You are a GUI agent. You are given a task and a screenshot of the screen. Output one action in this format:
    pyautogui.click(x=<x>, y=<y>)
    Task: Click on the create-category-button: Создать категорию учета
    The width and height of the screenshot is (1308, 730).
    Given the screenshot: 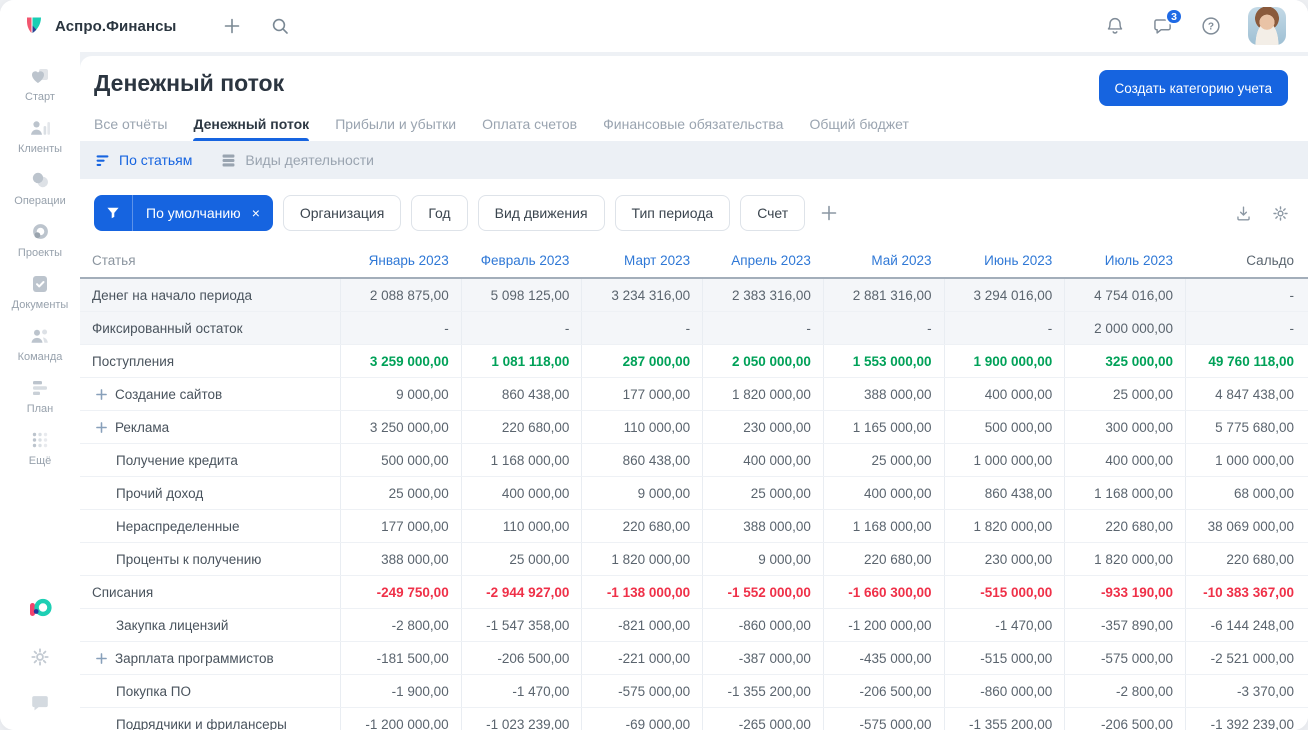 What is the action you would take?
    pyautogui.click(x=1193, y=88)
    